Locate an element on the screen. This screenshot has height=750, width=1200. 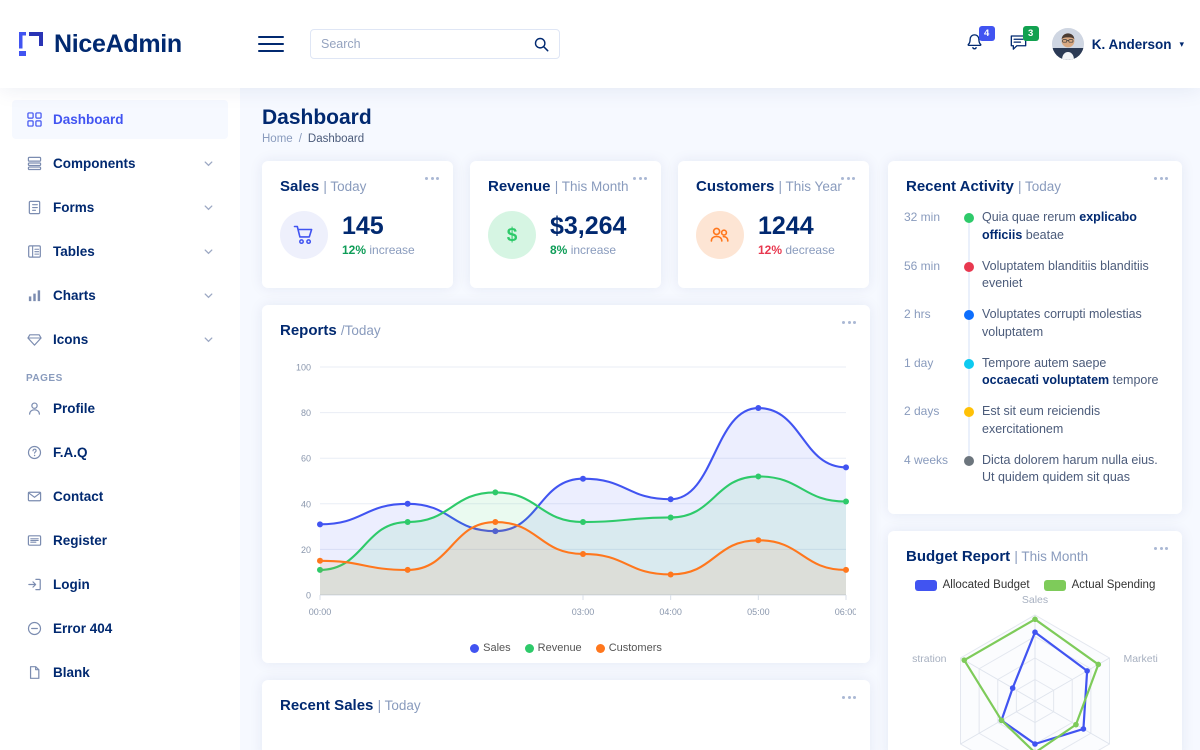
activity-text: Voluptatem blanditiis blanditiis eveniet is located at coordinates (1074, 276).